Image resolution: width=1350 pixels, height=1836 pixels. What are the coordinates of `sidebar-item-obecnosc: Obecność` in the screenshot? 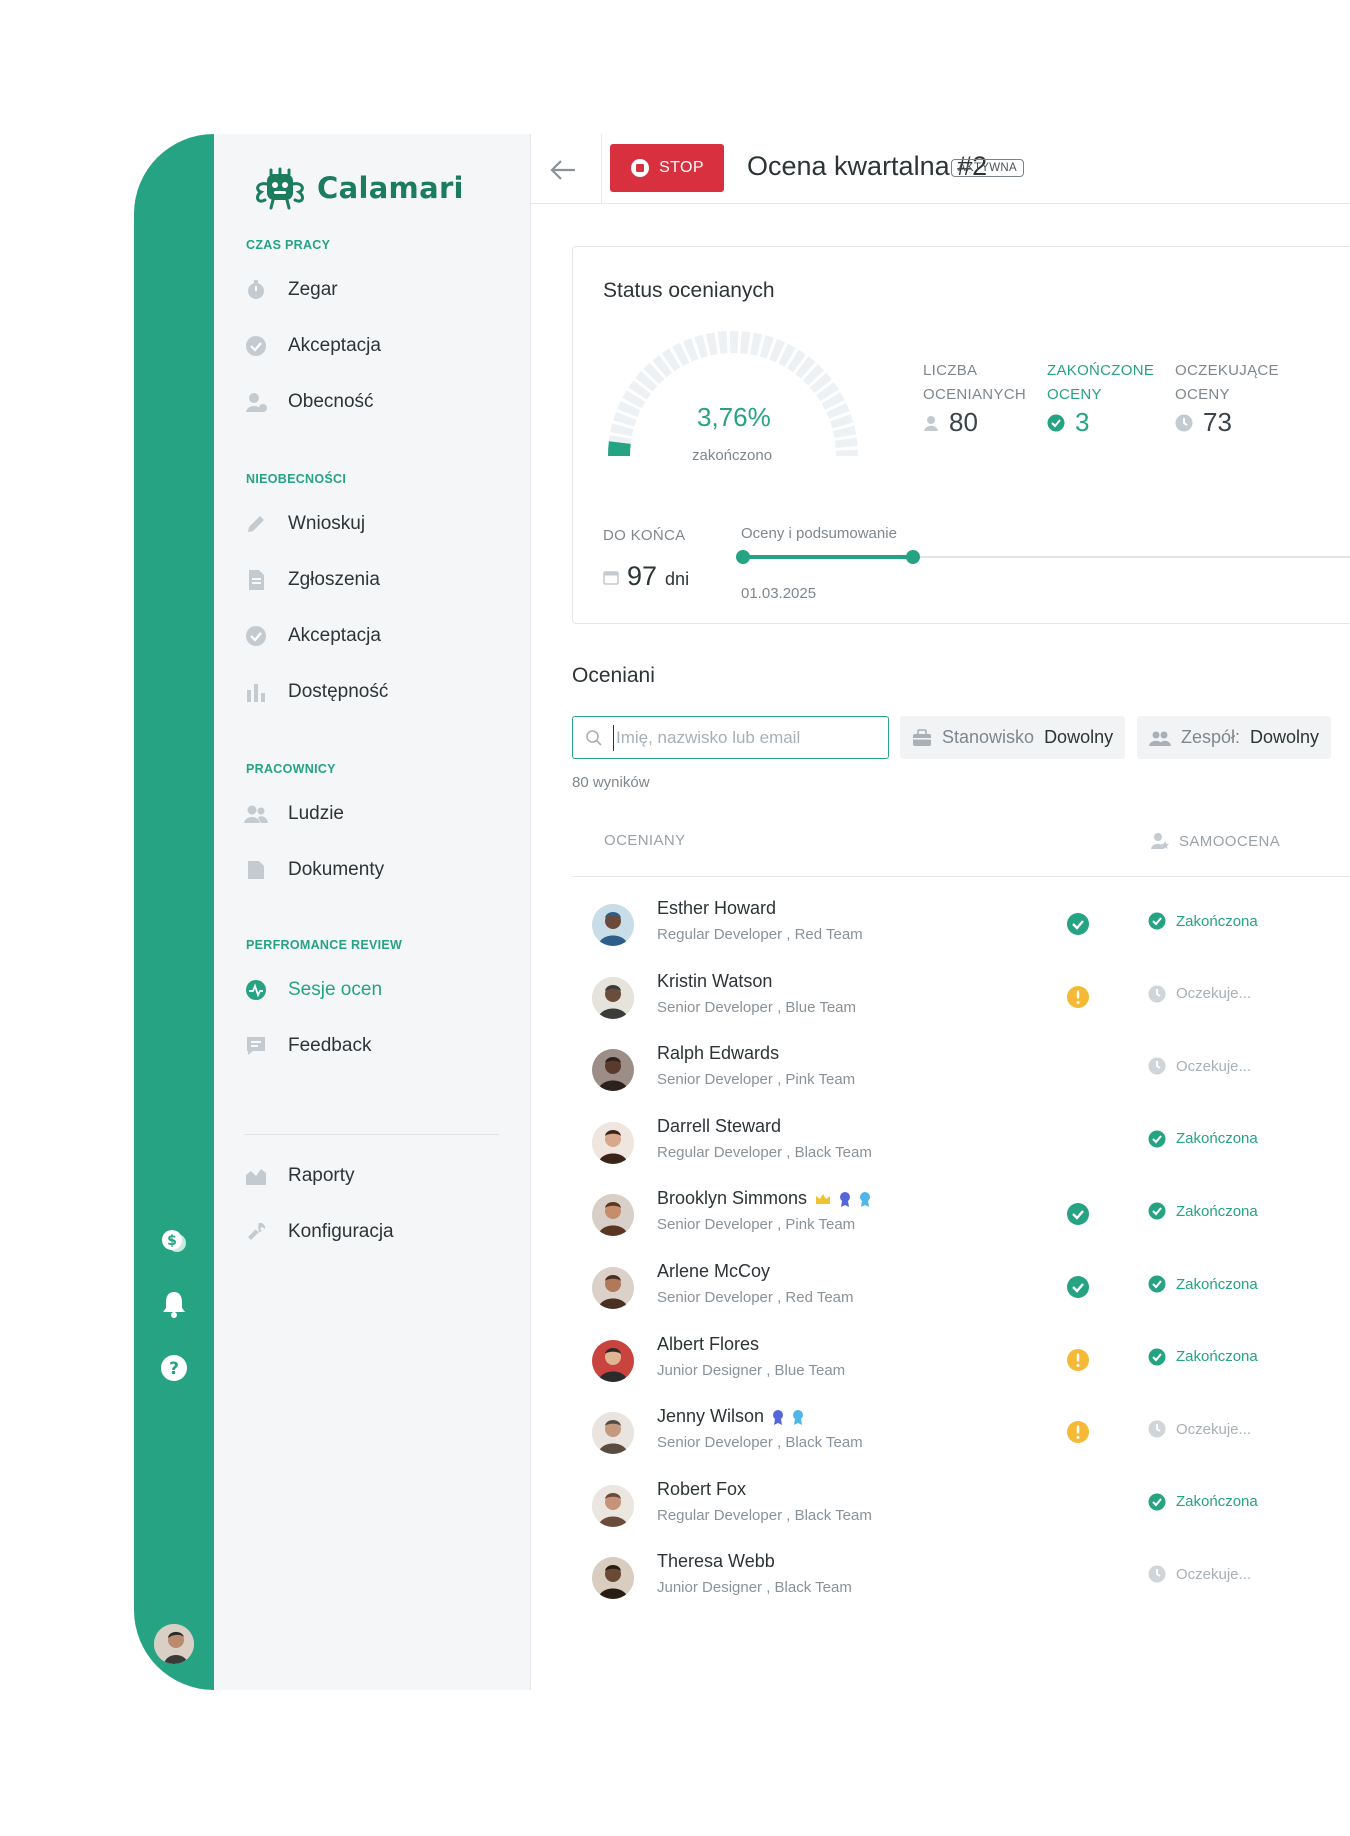 It's located at (309, 402).